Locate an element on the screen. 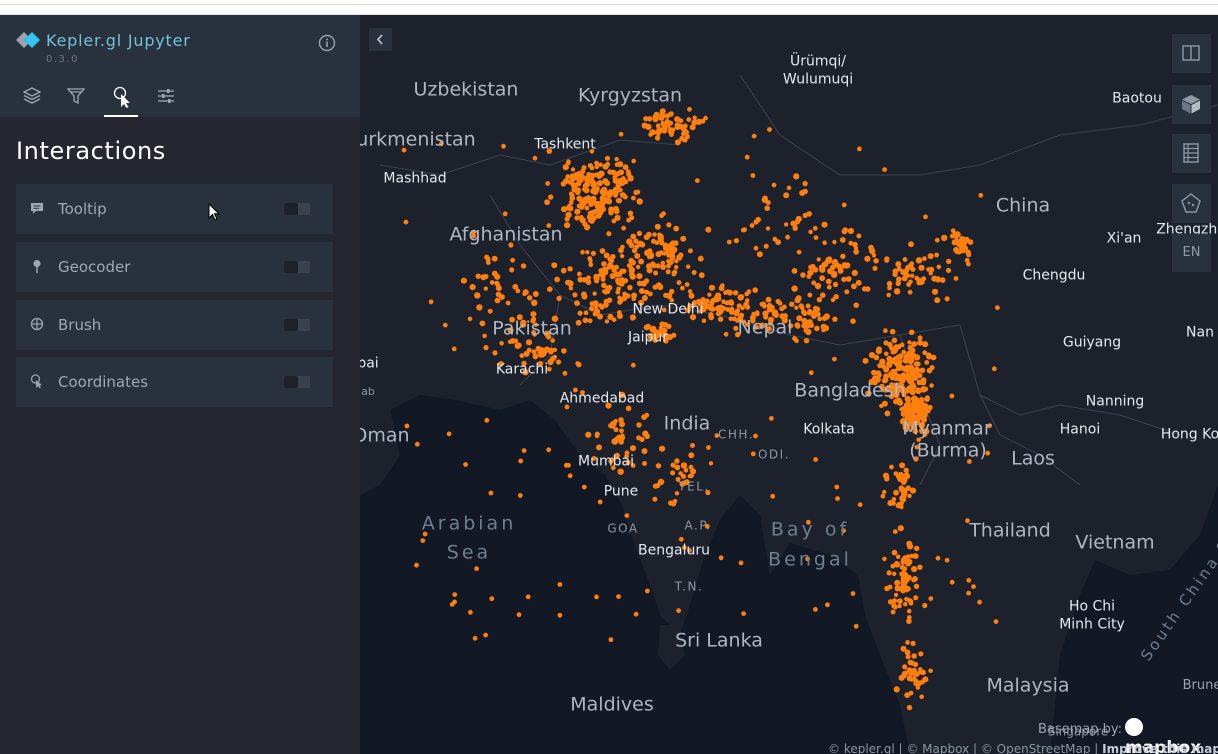  brush-toggle is located at coordinates (297, 325).